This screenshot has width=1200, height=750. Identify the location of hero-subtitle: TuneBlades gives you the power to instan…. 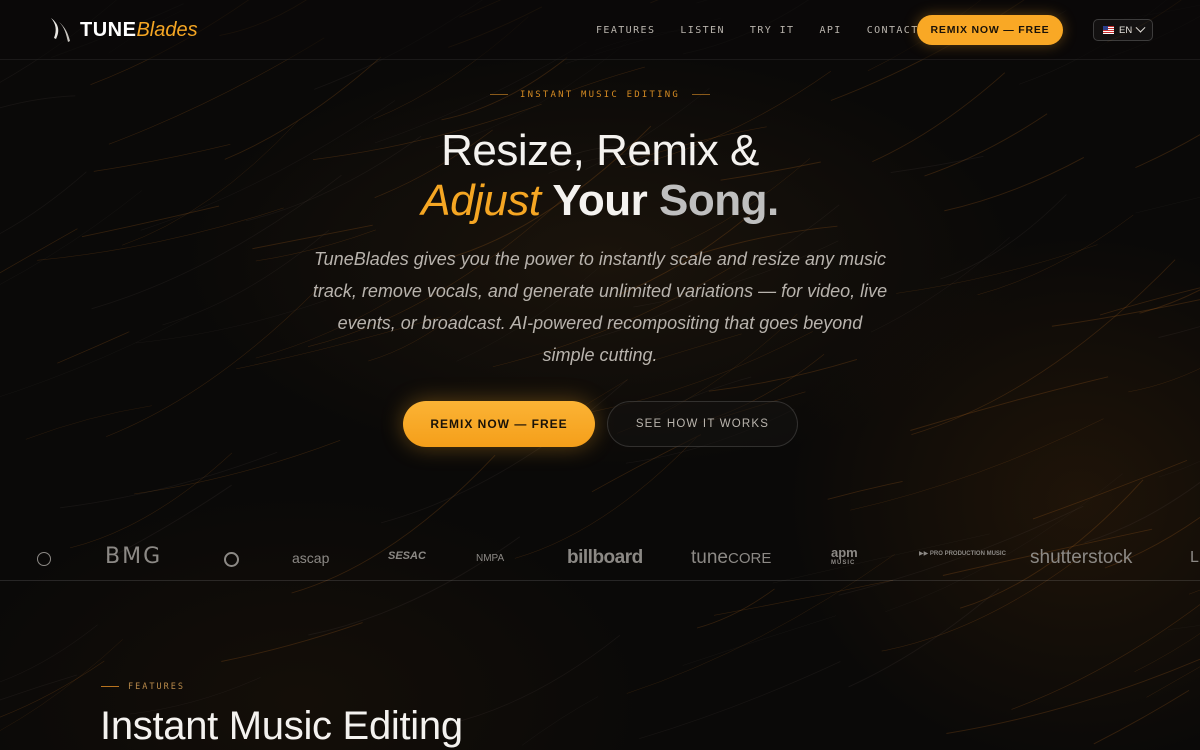
(600, 307).